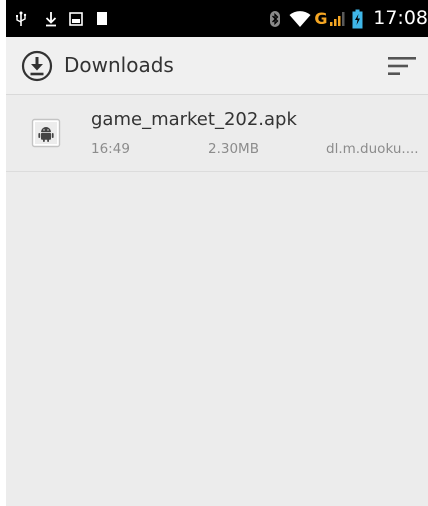 The image size is (428, 506). What do you see at coordinates (119, 65) in the screenshot?
I see `page-title: Downloads` at bounding box center [119, 65].